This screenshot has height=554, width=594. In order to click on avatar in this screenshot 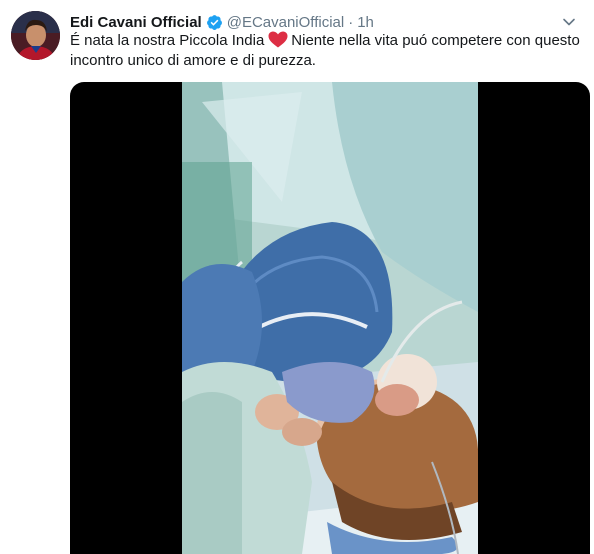, I will do `click(35, 35)`.